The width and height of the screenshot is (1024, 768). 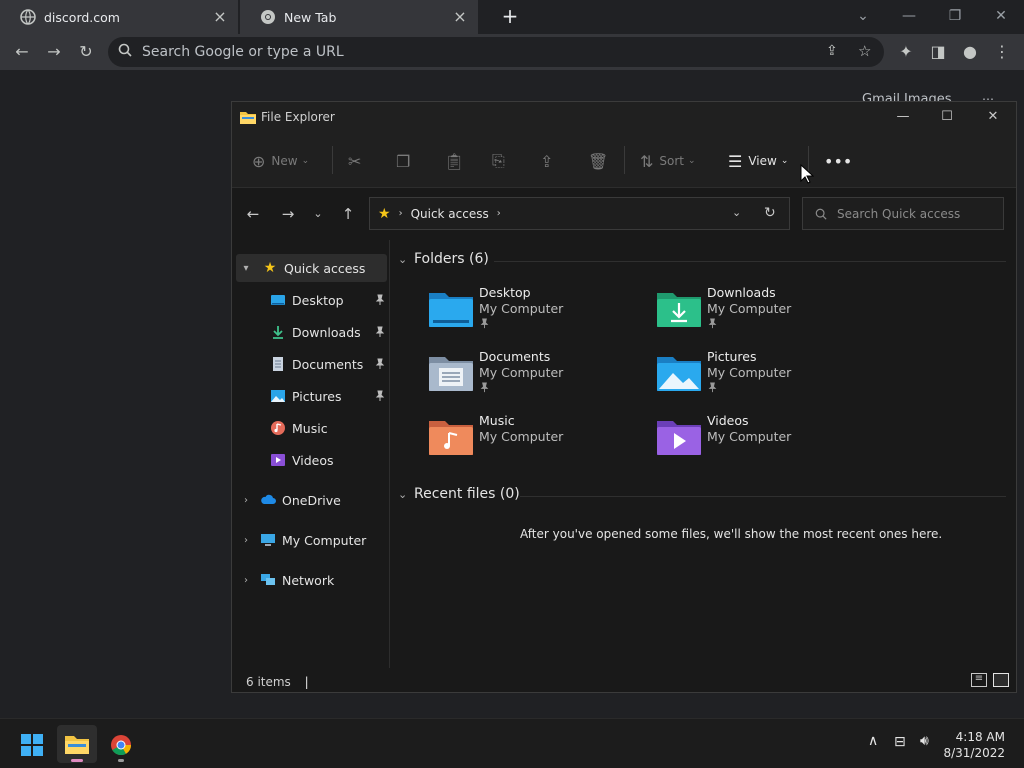 What do you see at coordinates (601, 161) in the screenshot?
I see `delete-button: 🗑︎` at bounding box center [601, 161].